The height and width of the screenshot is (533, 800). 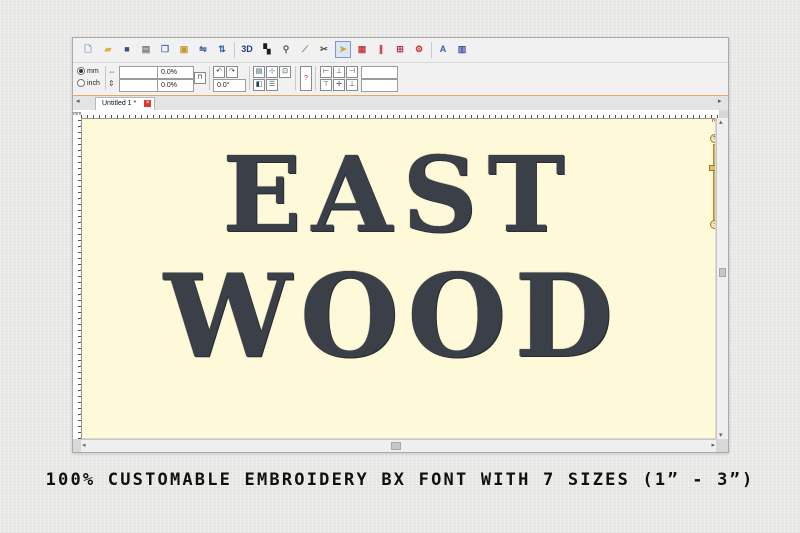 I want to click on rotation-field: 0.0°, so click(x=229, y=85).